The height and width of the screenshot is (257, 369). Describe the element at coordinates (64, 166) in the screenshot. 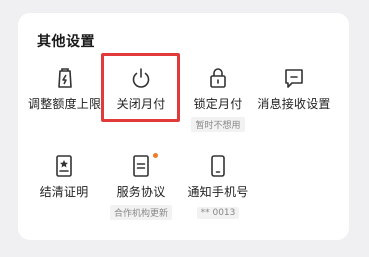

I see `certificate-icon` at that location.